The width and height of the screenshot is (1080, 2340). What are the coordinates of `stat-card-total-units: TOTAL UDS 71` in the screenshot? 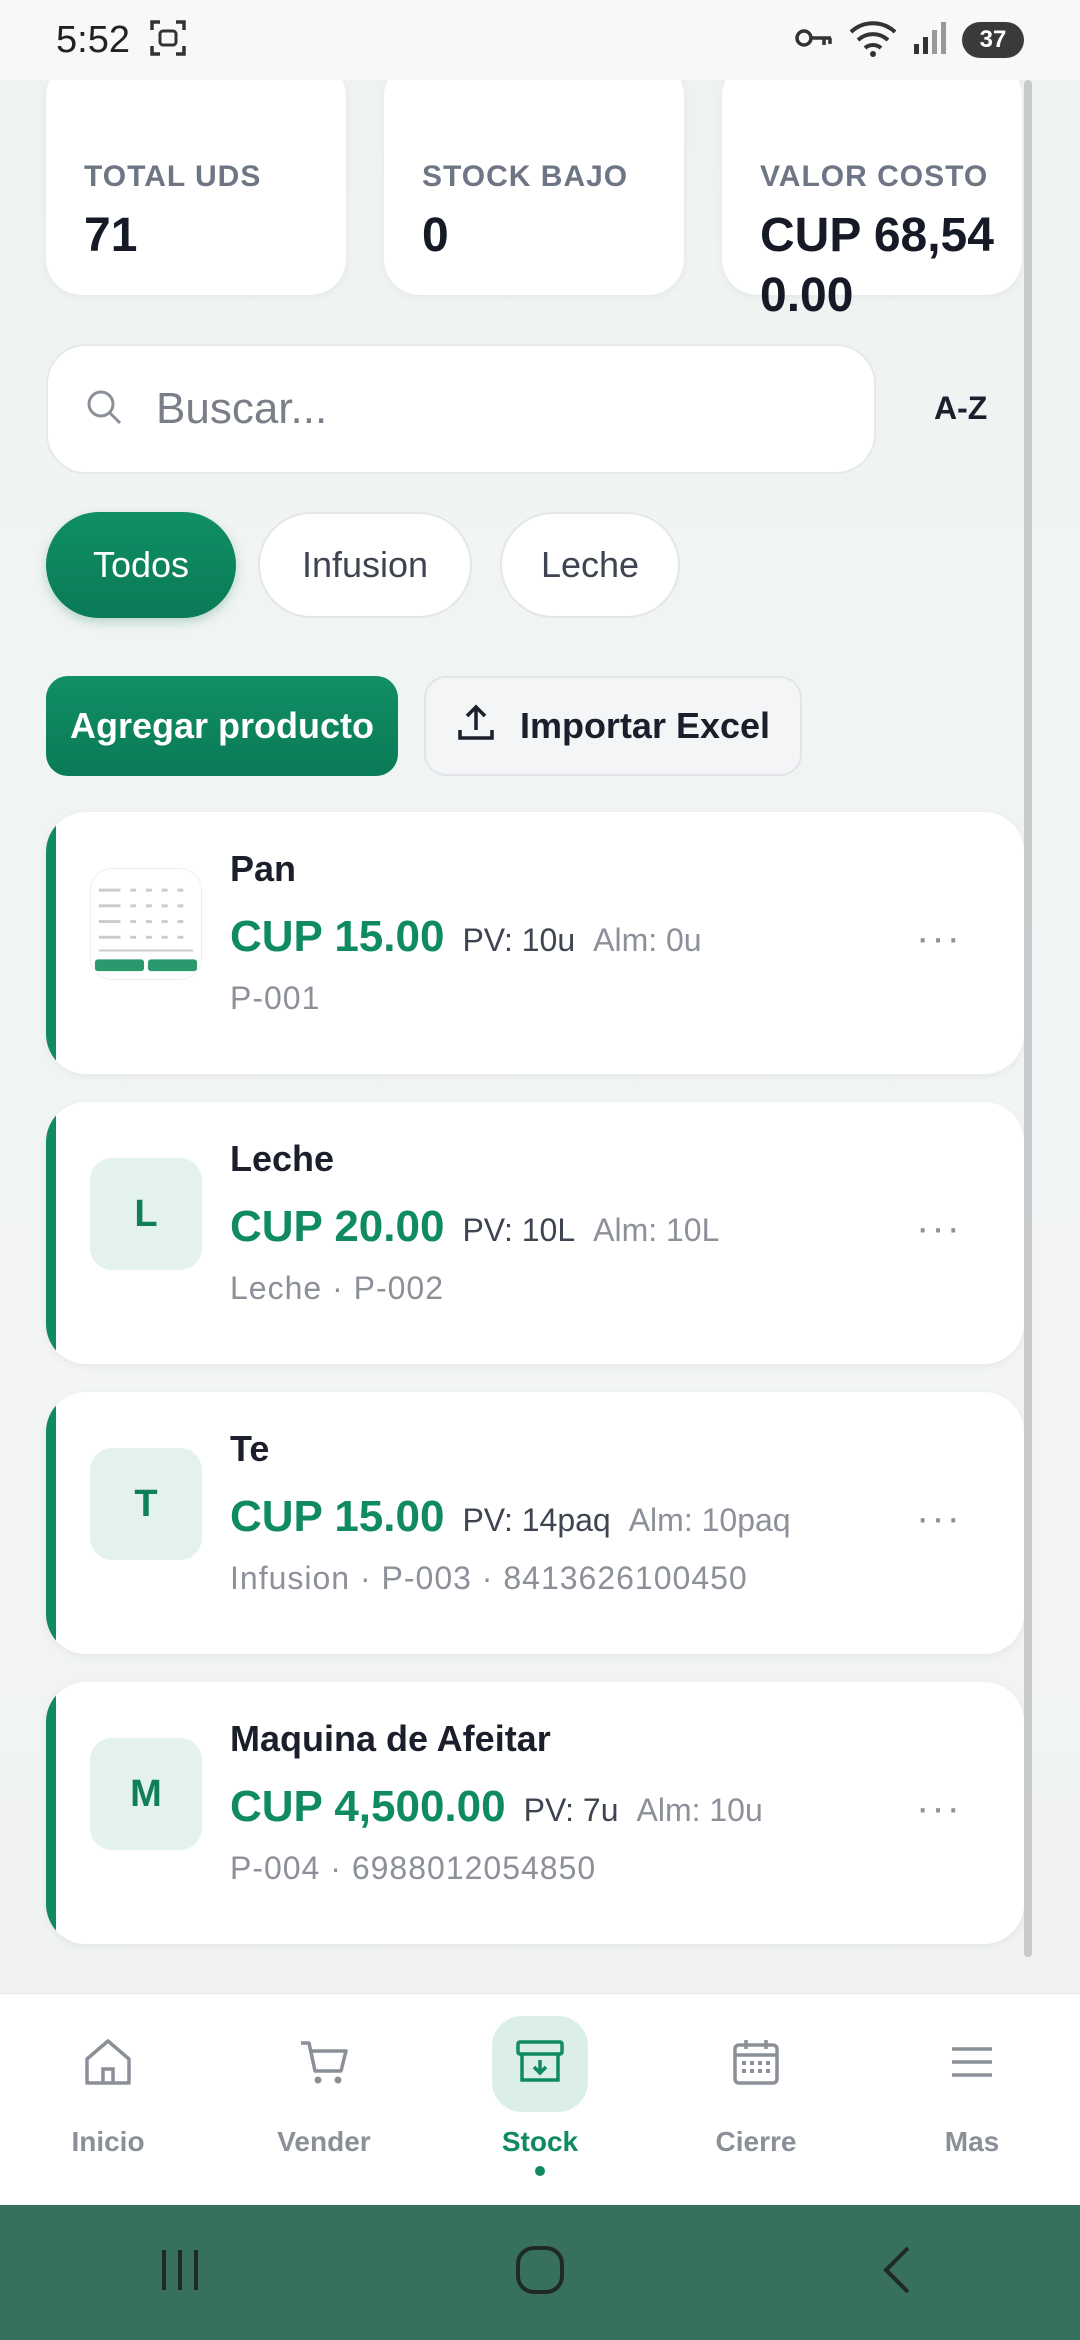 It's located at (196, 187).